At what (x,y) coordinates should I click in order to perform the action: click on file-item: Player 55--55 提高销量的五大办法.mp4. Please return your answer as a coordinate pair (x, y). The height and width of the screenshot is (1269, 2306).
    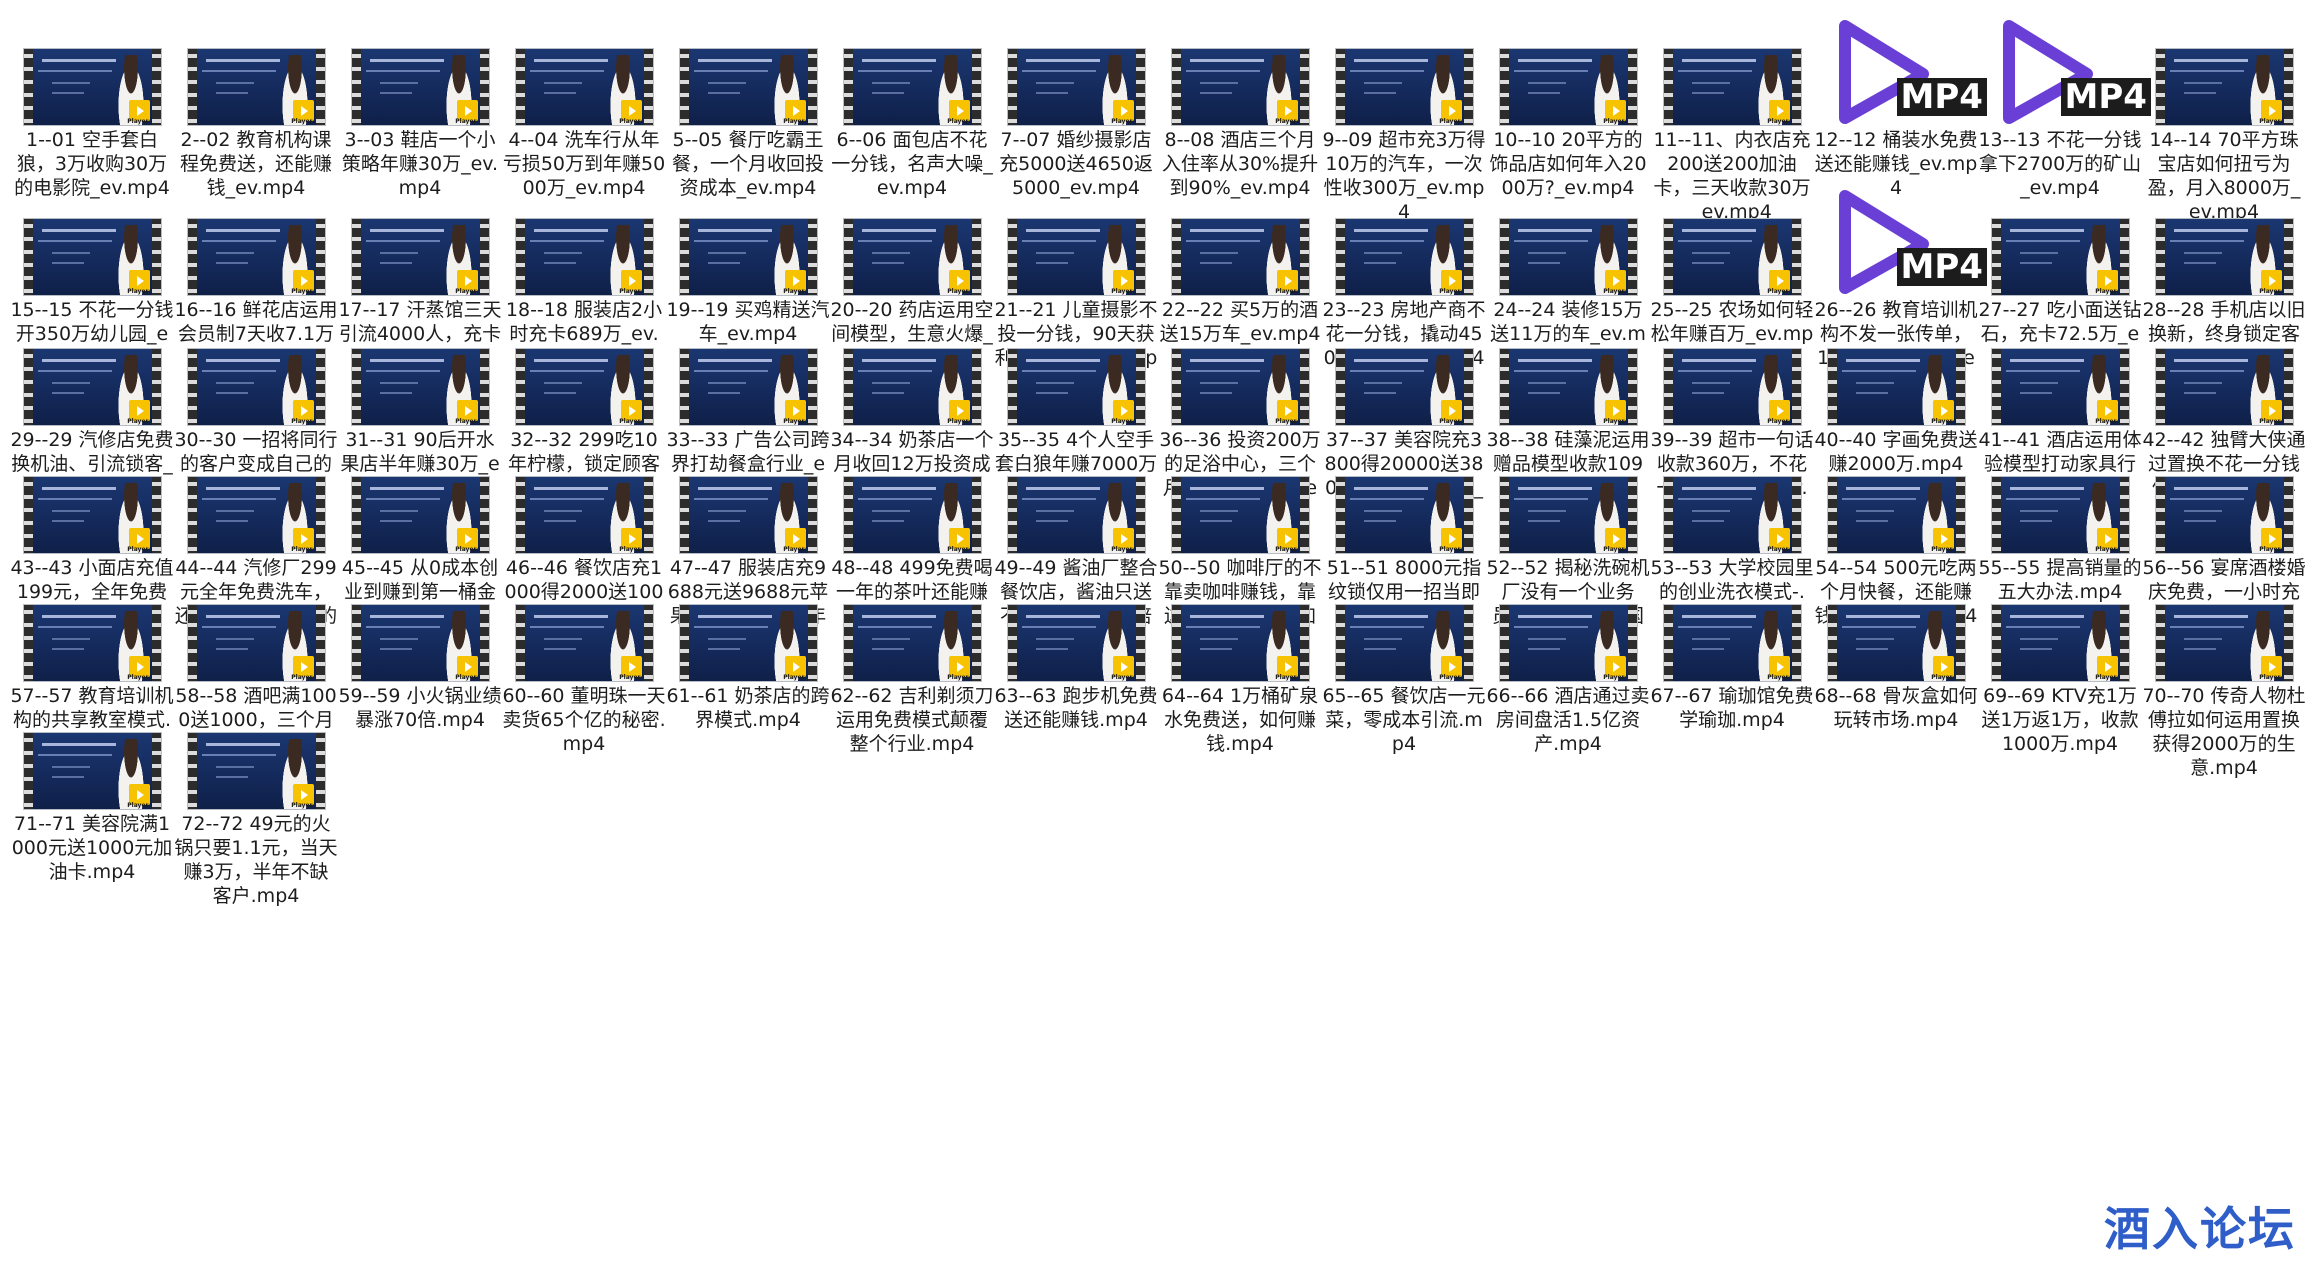
    Looking at the image, I should click on (2060, 540).